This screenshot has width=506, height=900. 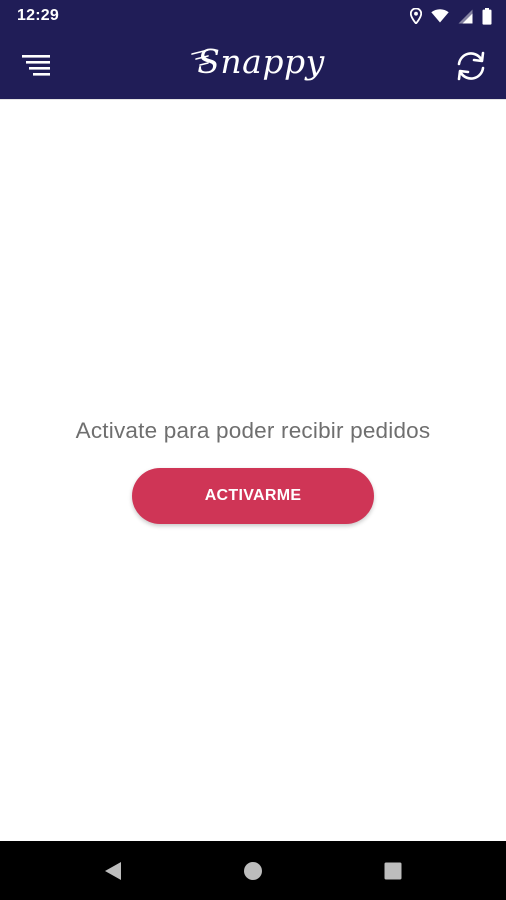 I want to click on app-bar: Snappy, so click(x=253, y=65).